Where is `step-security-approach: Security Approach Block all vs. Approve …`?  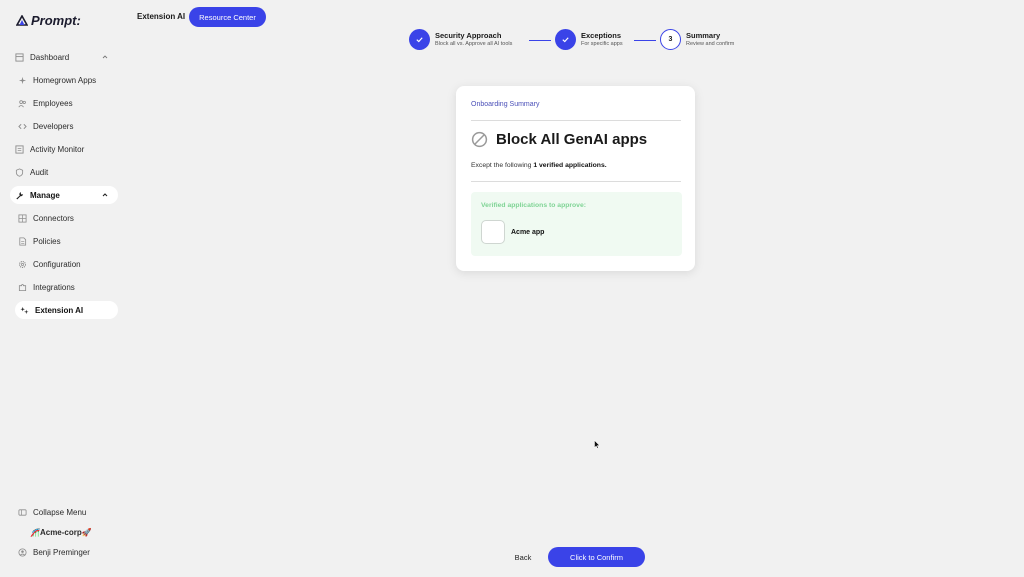 step-security-approach: Security Approach Block all vs. Approve … is located at coordinates (460, 39).